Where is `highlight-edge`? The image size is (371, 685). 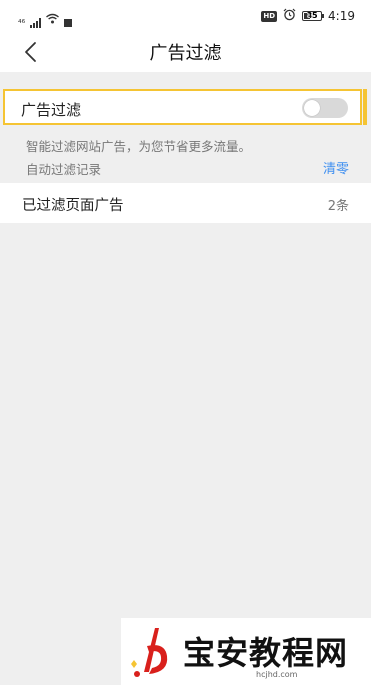
highlight-edge is located at coordinates (365, 107).